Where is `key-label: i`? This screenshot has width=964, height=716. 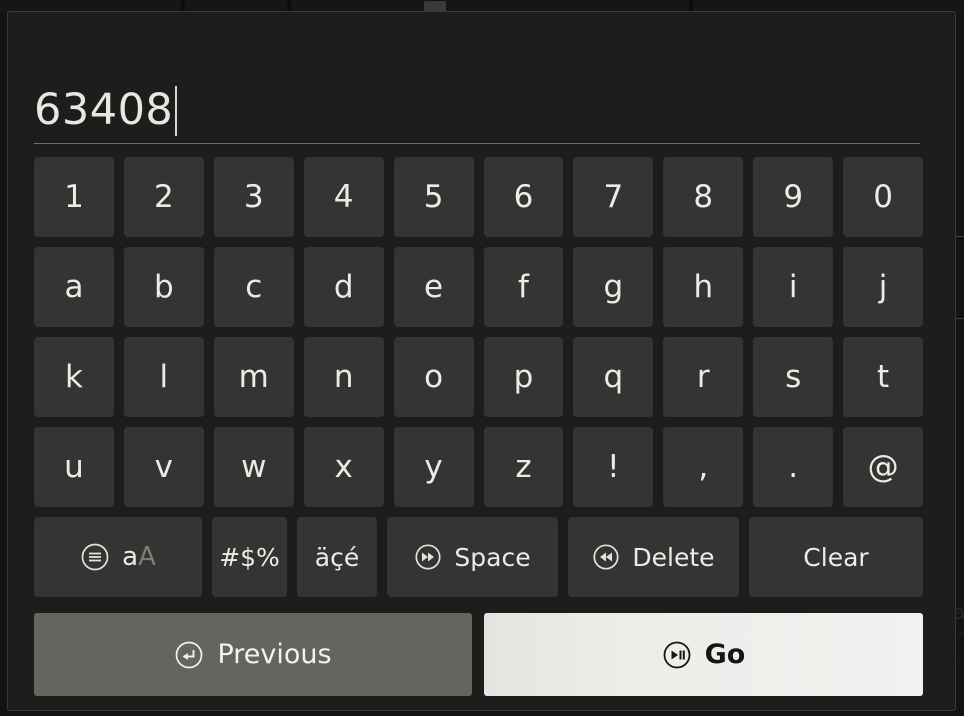
key-label: i is located at coordinates (793, 286).